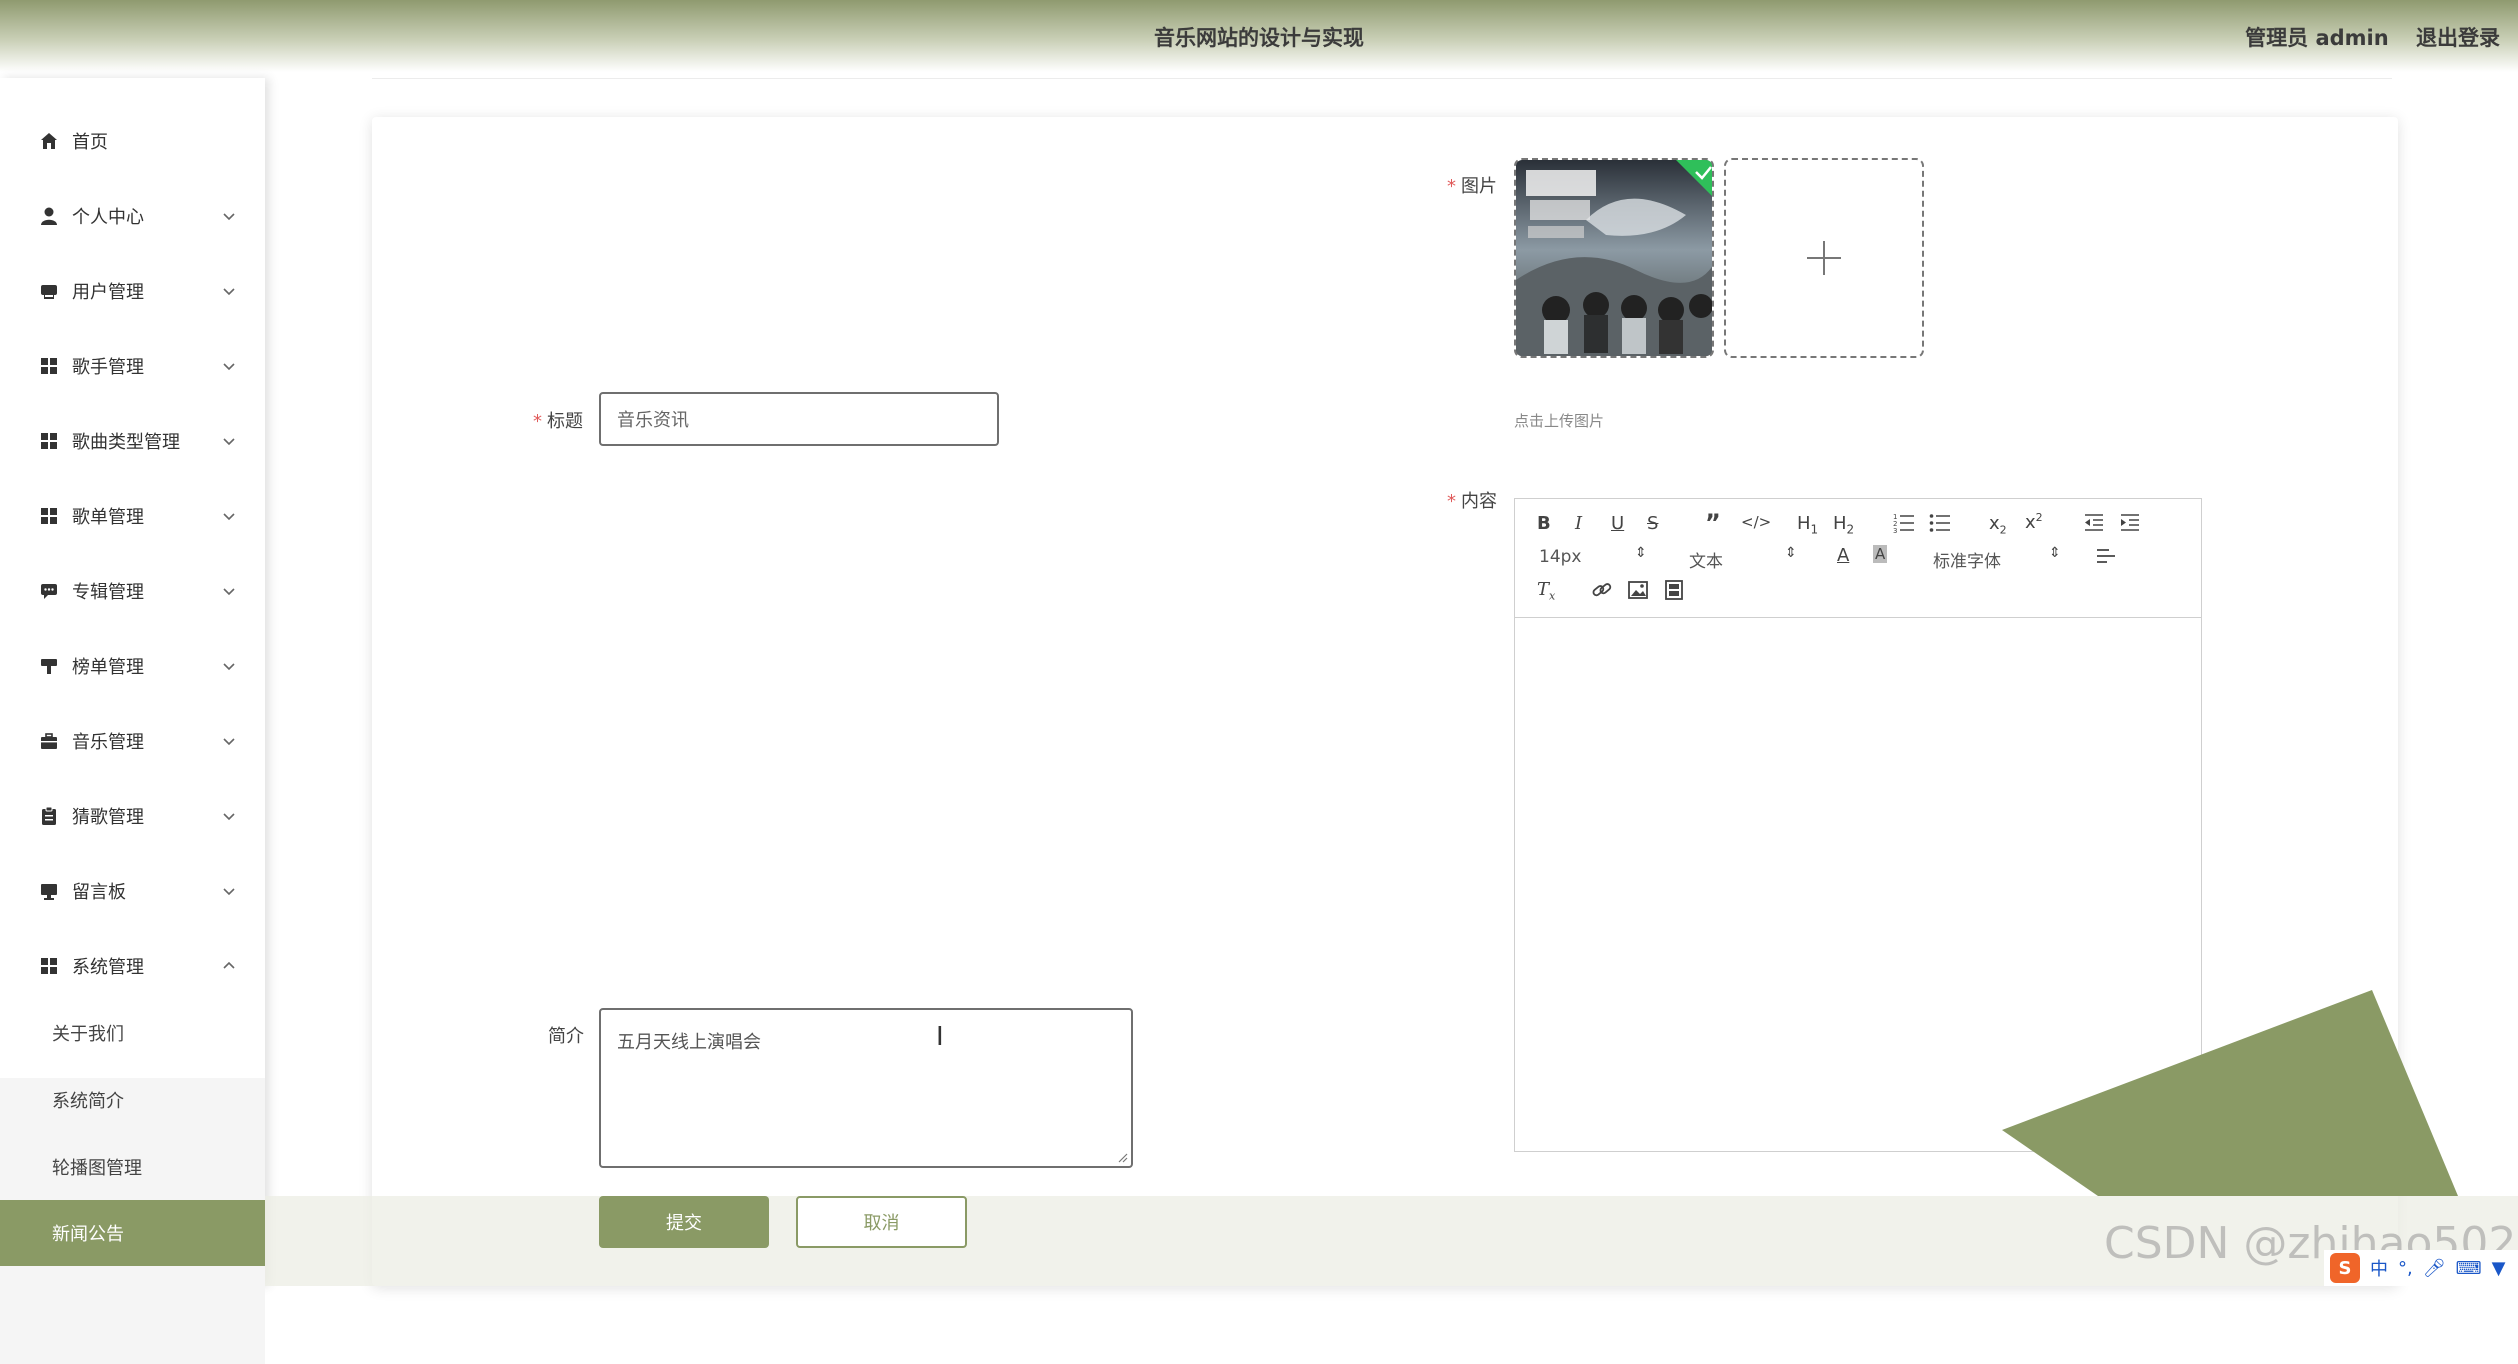  Describe the element at coordinates (566, 1036) in the screenshot. I see `intro-label: 简介` at that location.